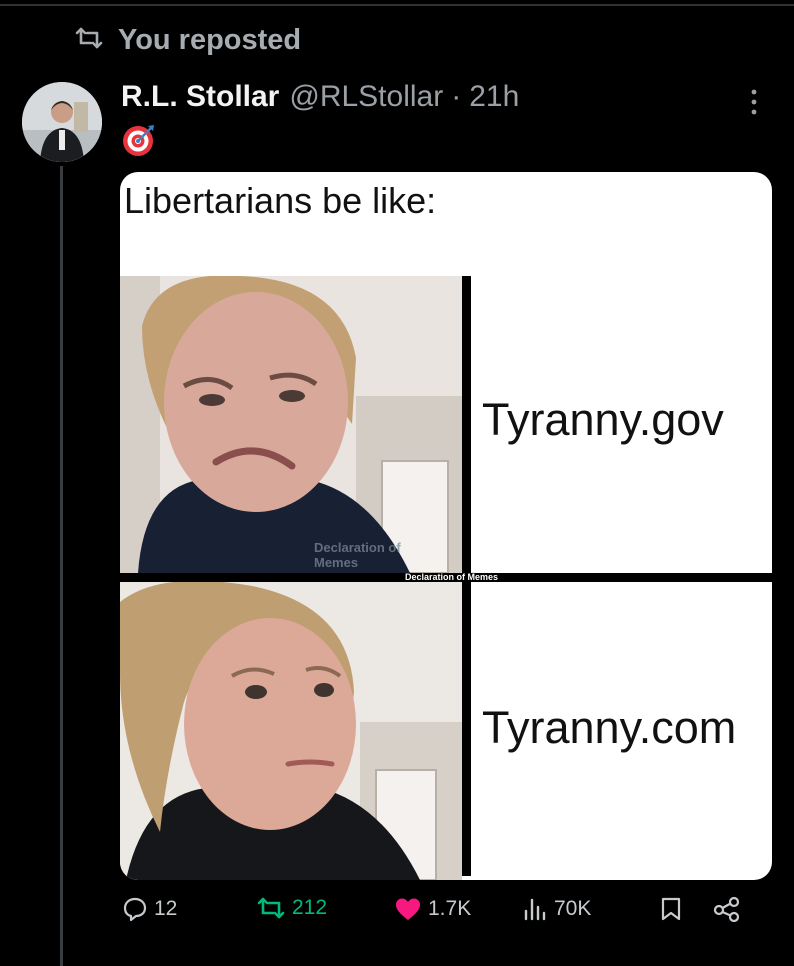  Describe the element at coordinates (280, 200) in the screenshot. I see `meme-caption: Libertarians be like:` at that location.